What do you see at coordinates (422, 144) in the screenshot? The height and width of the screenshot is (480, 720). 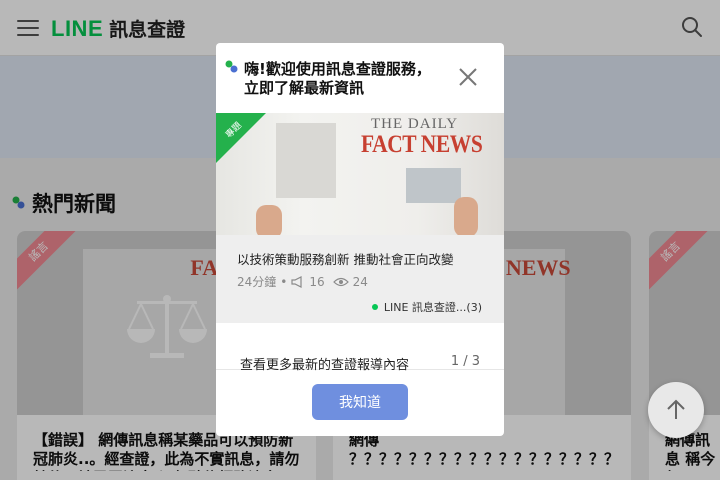 I see `paper-headline: FACT NEWS` at bounding box center [422, 144].